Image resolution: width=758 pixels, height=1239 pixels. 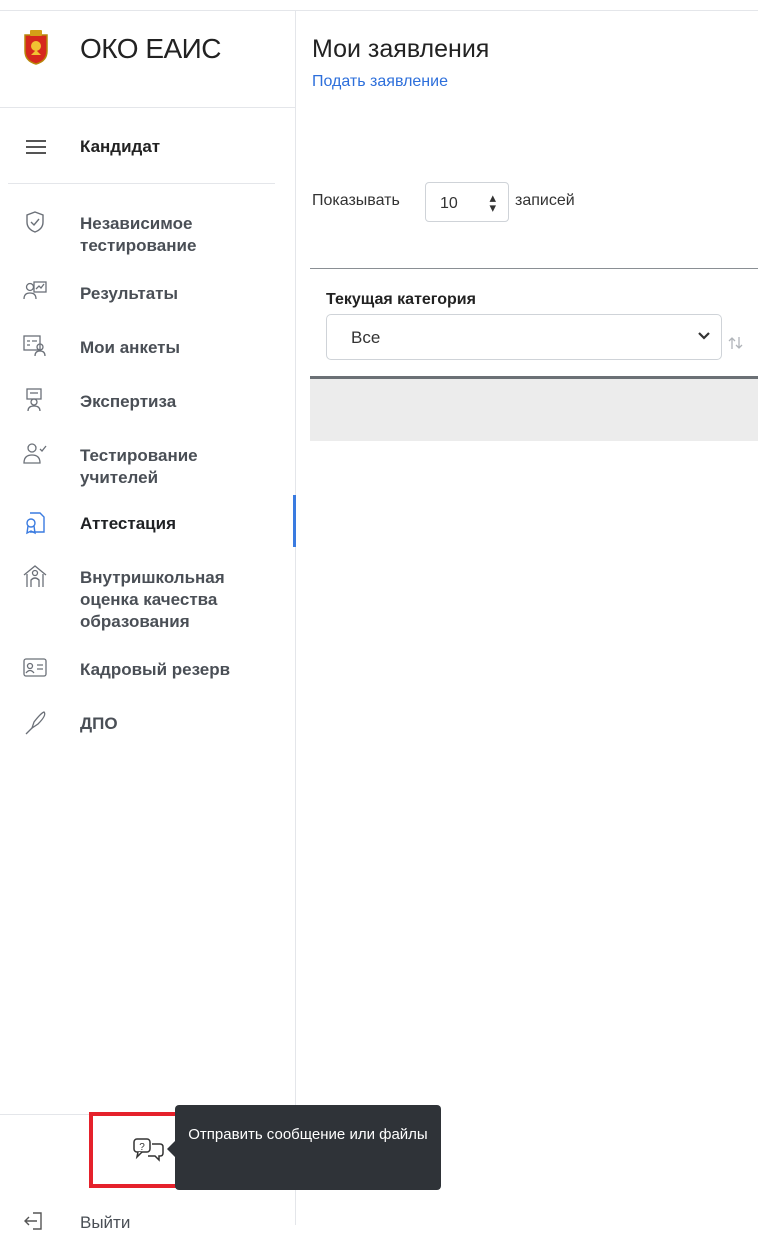 What do you see at coordinates (524, 337) in the screenshot?
I see `category-filter-select: Все` at bounding box center [524, 337].